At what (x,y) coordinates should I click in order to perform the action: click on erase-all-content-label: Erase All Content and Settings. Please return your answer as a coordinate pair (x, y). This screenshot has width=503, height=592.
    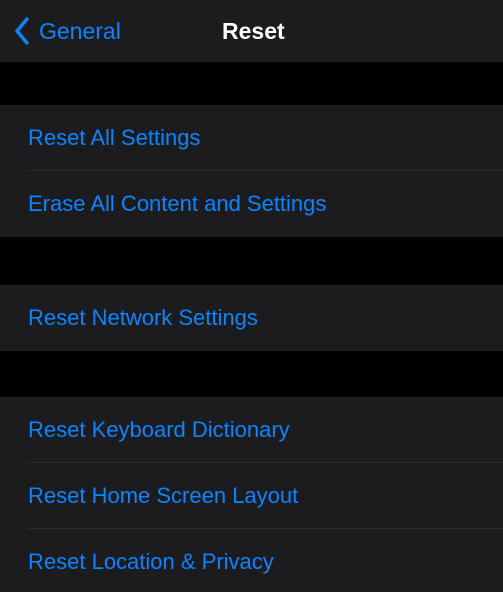
    Looking at the image, I should click on (177, 203).